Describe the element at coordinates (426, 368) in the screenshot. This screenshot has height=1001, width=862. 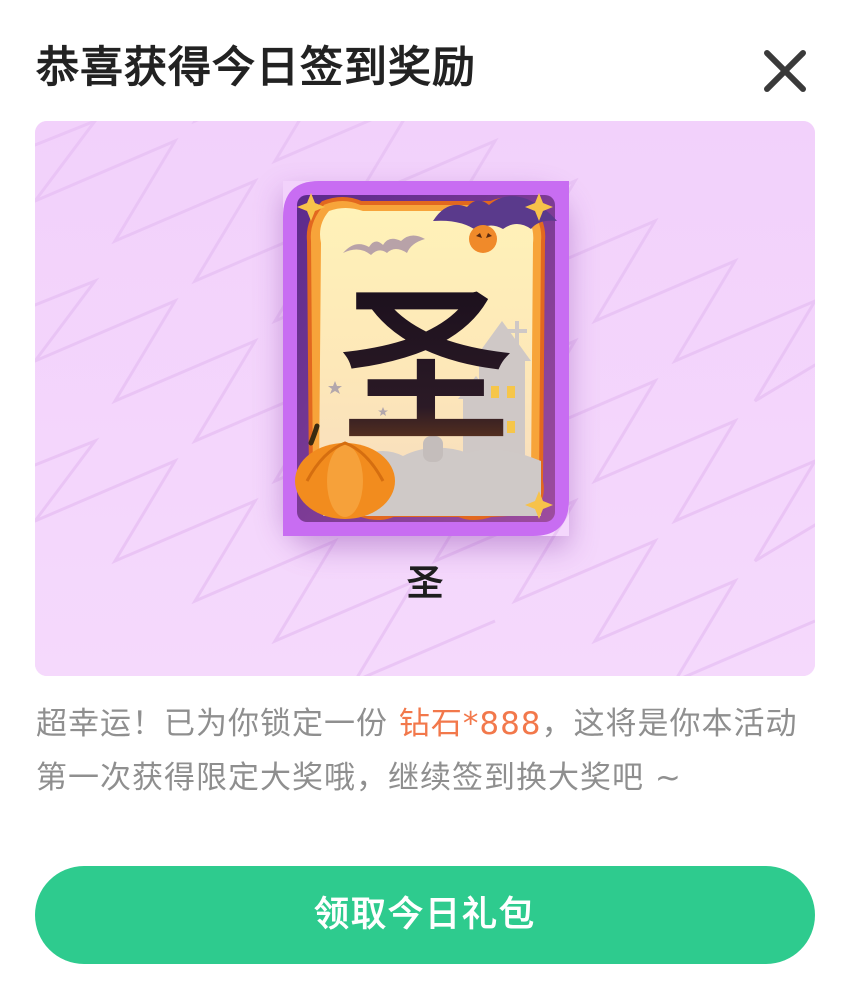
I see `card-character: 圣` at that location.